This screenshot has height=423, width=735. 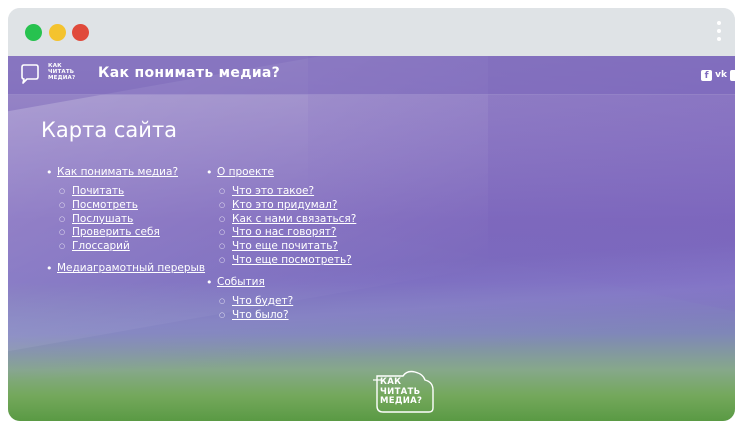 I want to click on sitemap-subitem: Кто это придумал?, so click(x=280, y=206).